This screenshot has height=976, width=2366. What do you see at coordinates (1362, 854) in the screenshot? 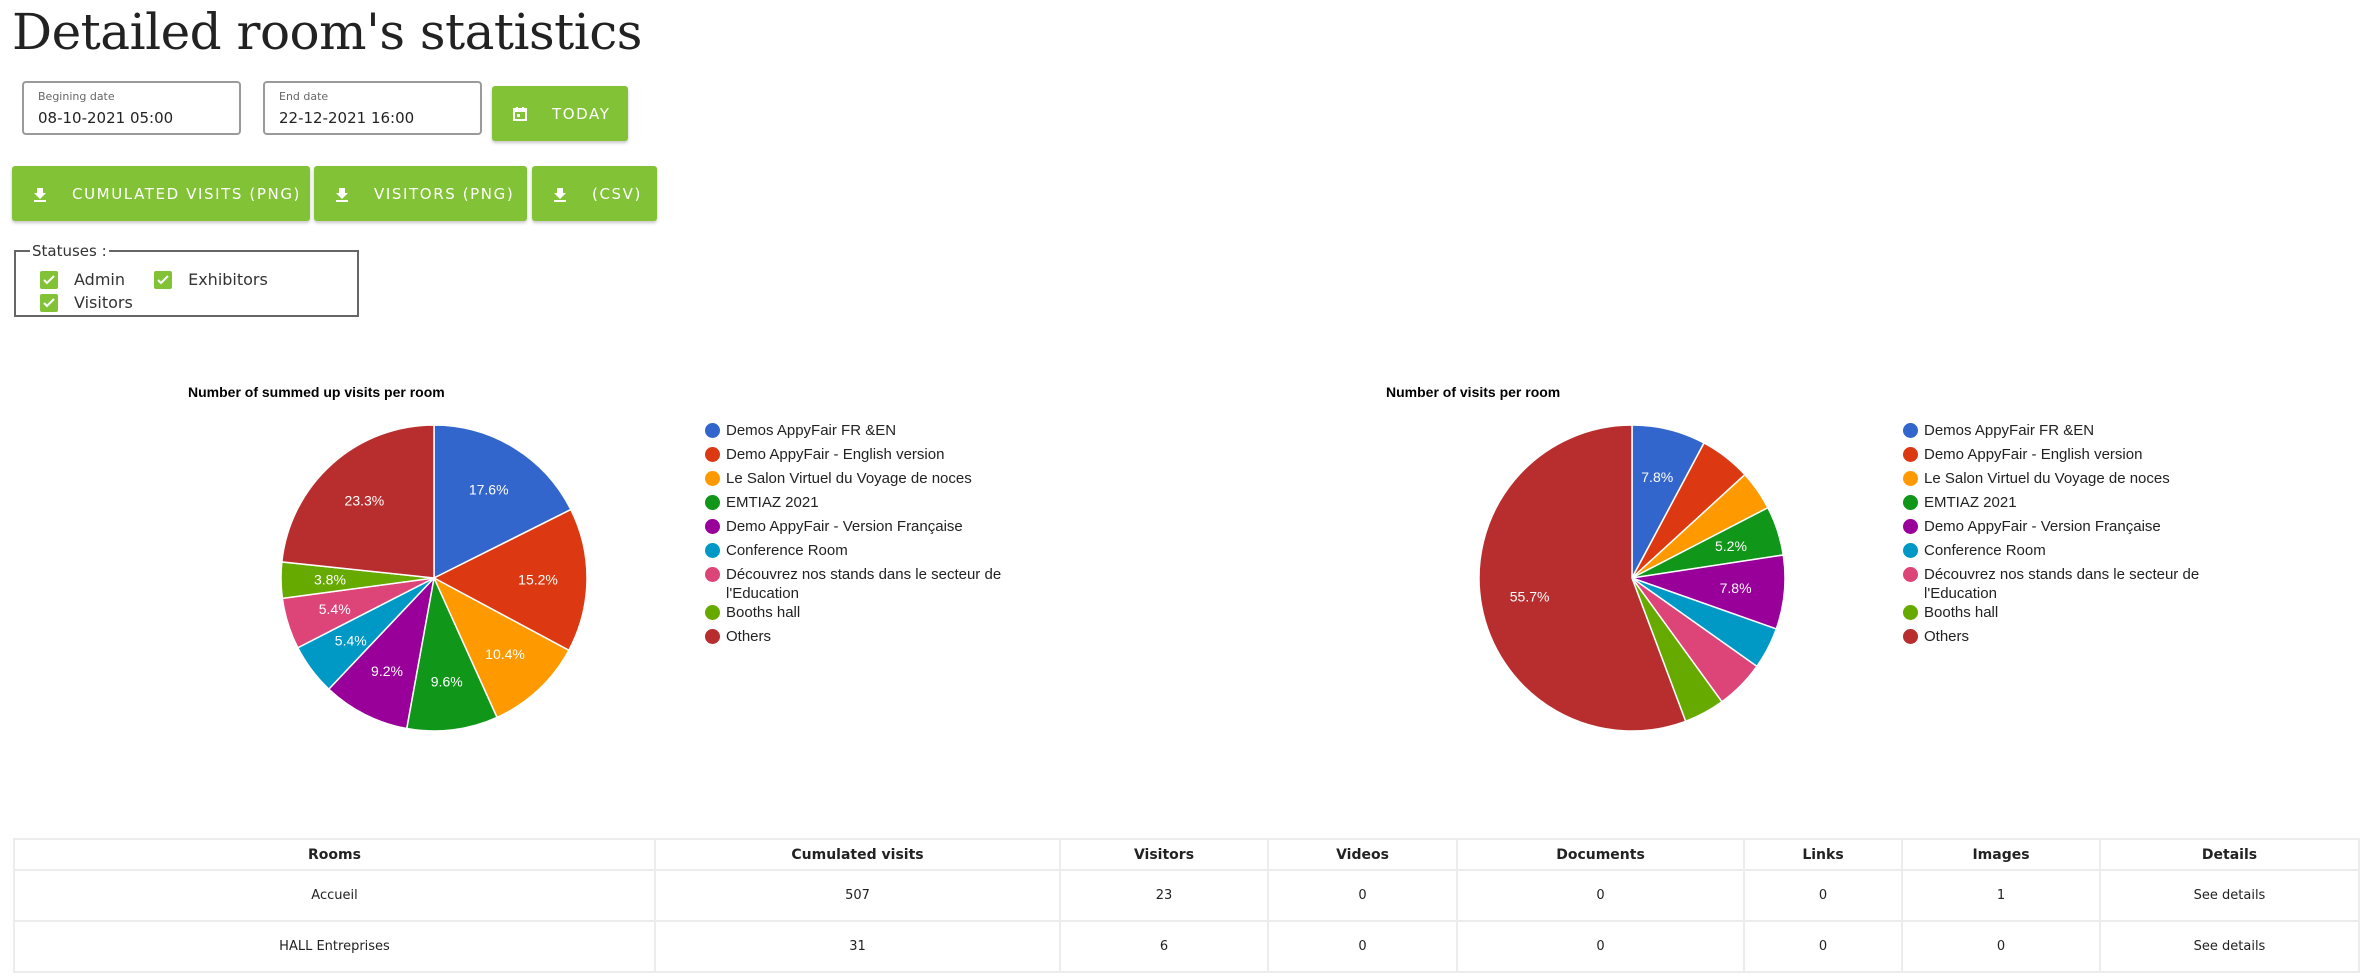
I see `column-header: Videos` at bounding box center [1362, 854].